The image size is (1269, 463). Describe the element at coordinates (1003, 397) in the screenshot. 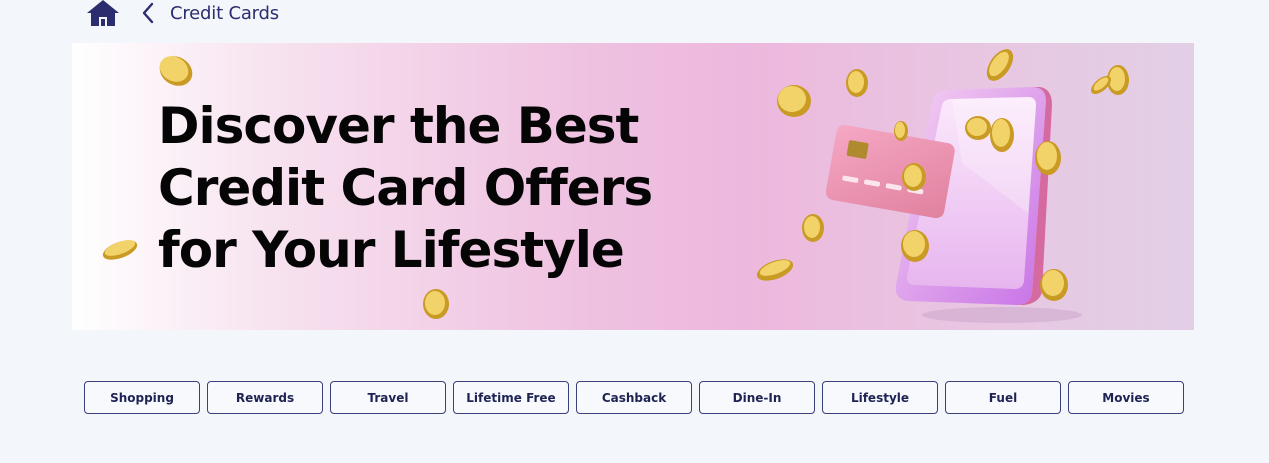

I see `tab-fuel: Fuel` at that location.